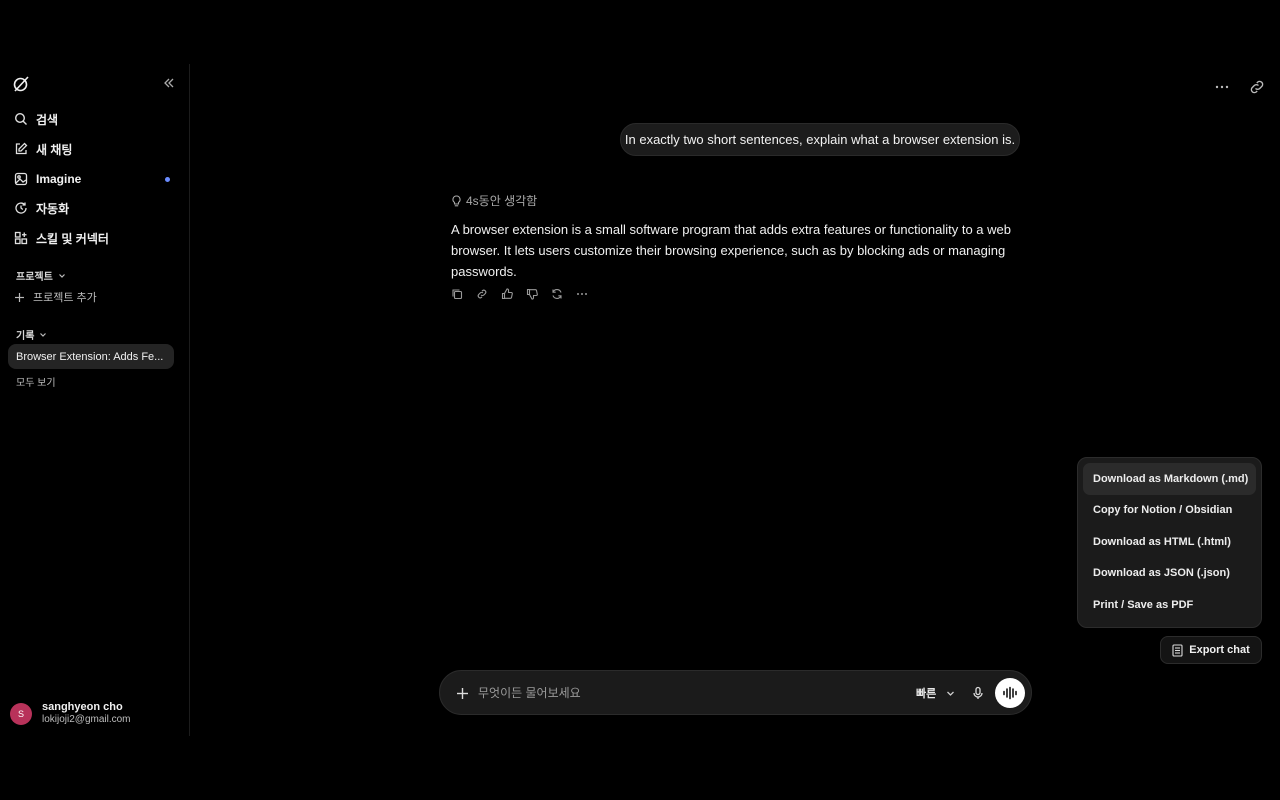  Describe the element at coordinates (36, 381) in the screenshot. I see `see-all-link: 모두 보기` at that location.